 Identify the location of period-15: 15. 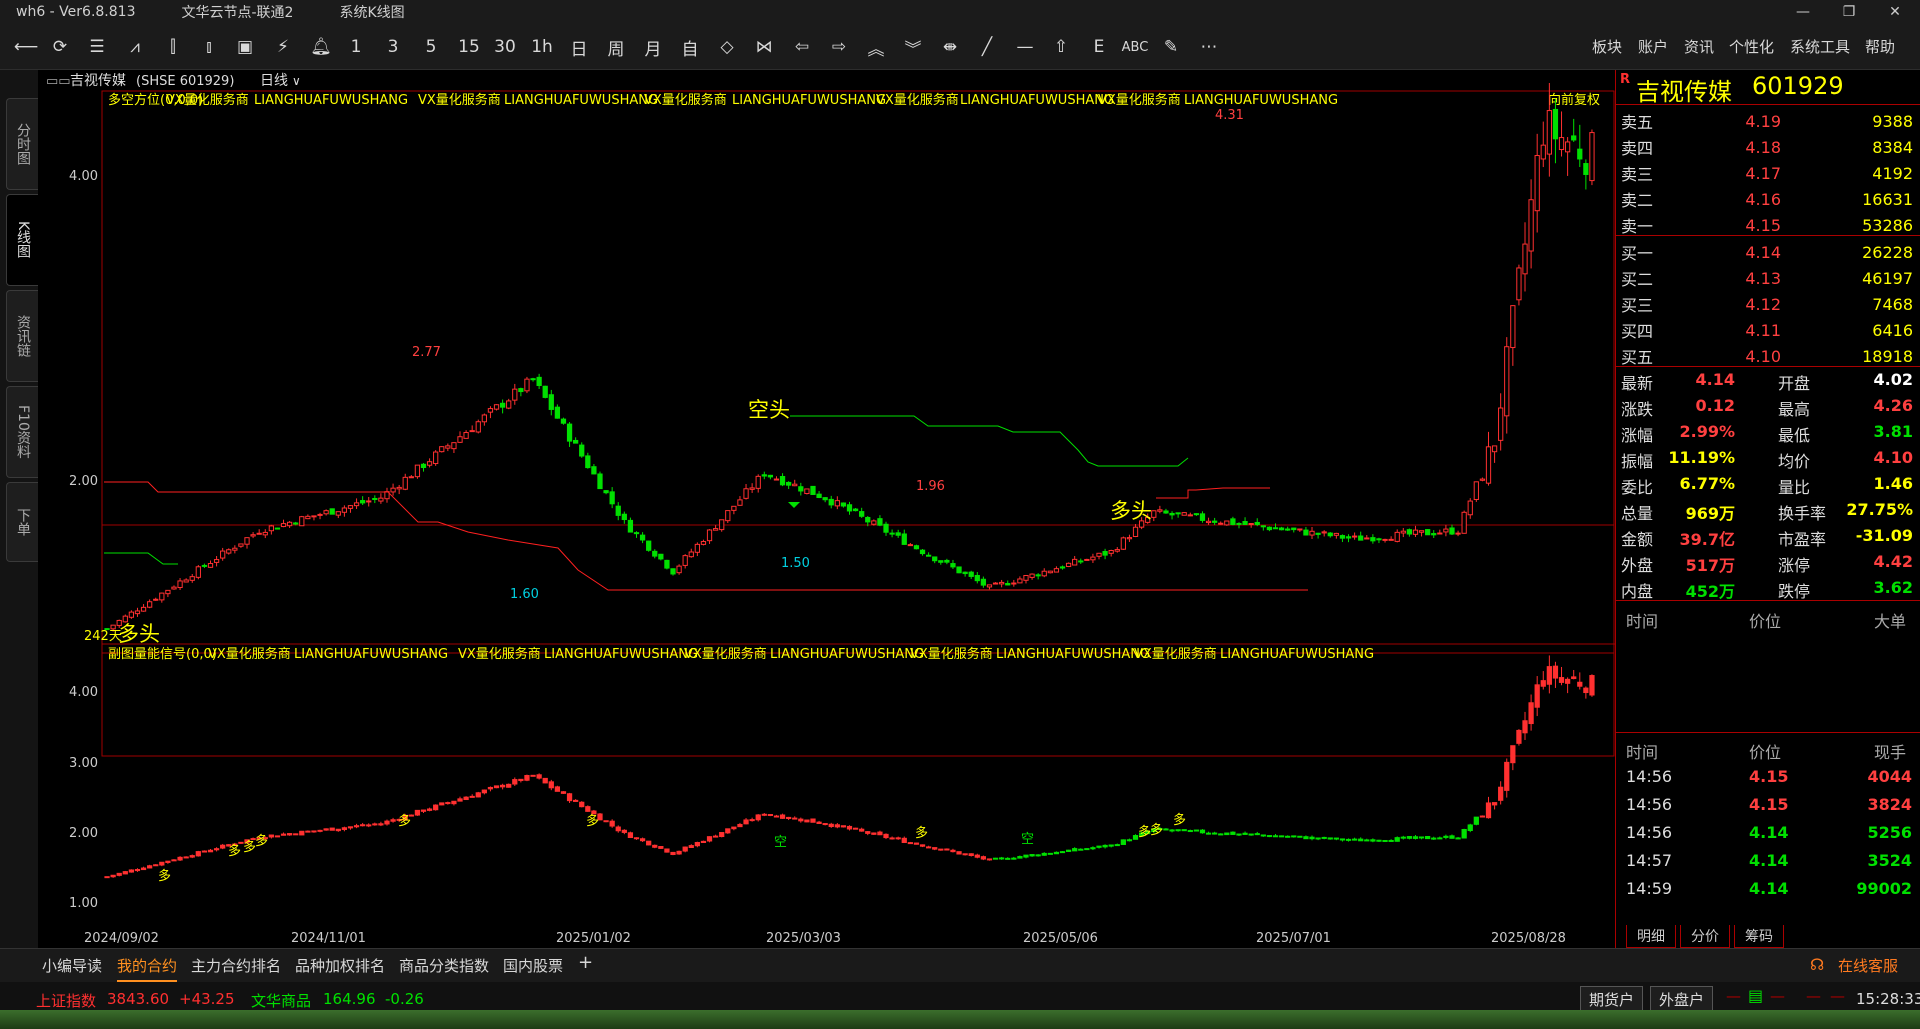
(469, 47).